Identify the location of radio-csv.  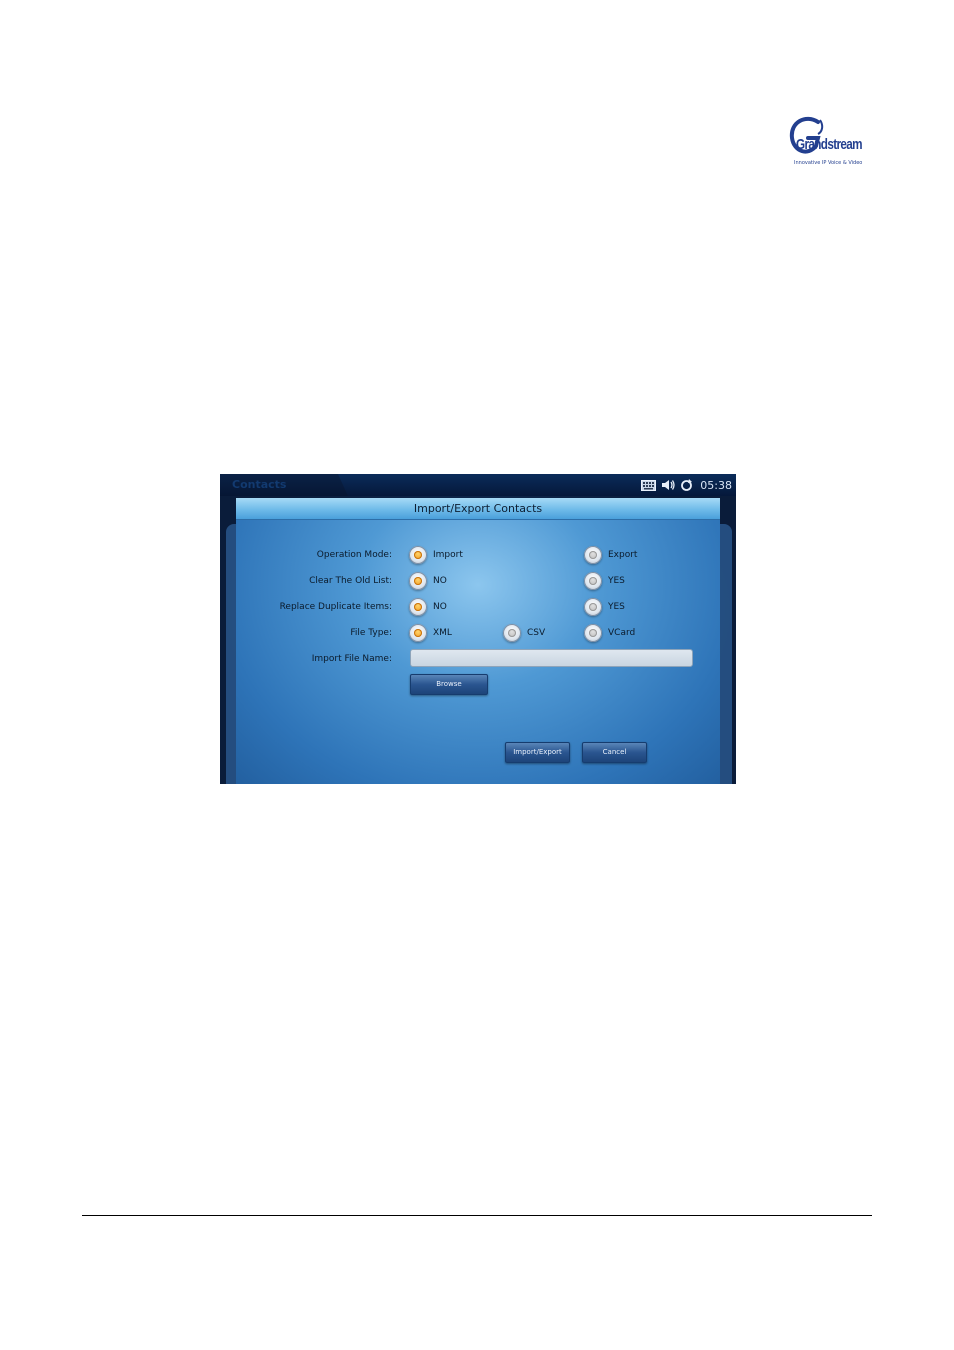
(512, 633).